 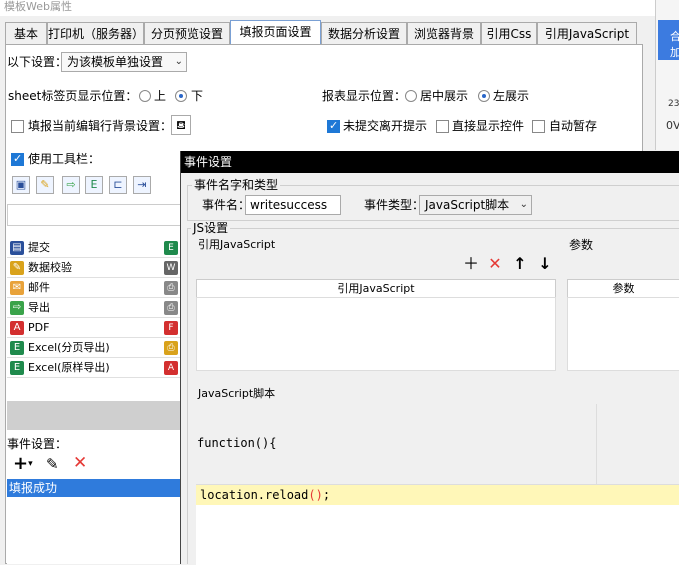 What do you see at coordinates (293, 205) in the screenshot?
I see `event-name-input: writesuccess` at bounding box center [293, 205].